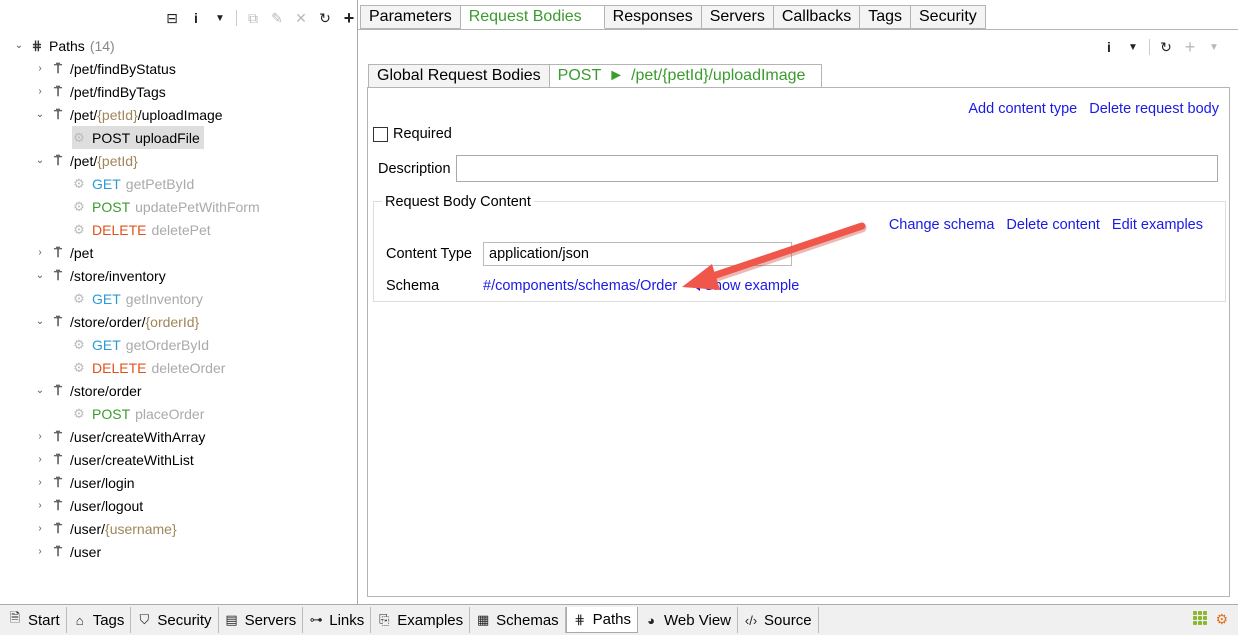 The width and height of the screenshot is (1238, 635). Describe the element at coordinates (580, 286) in the screenshot. I see `schema-ref-link: #/components/schemas/Order` at that location.